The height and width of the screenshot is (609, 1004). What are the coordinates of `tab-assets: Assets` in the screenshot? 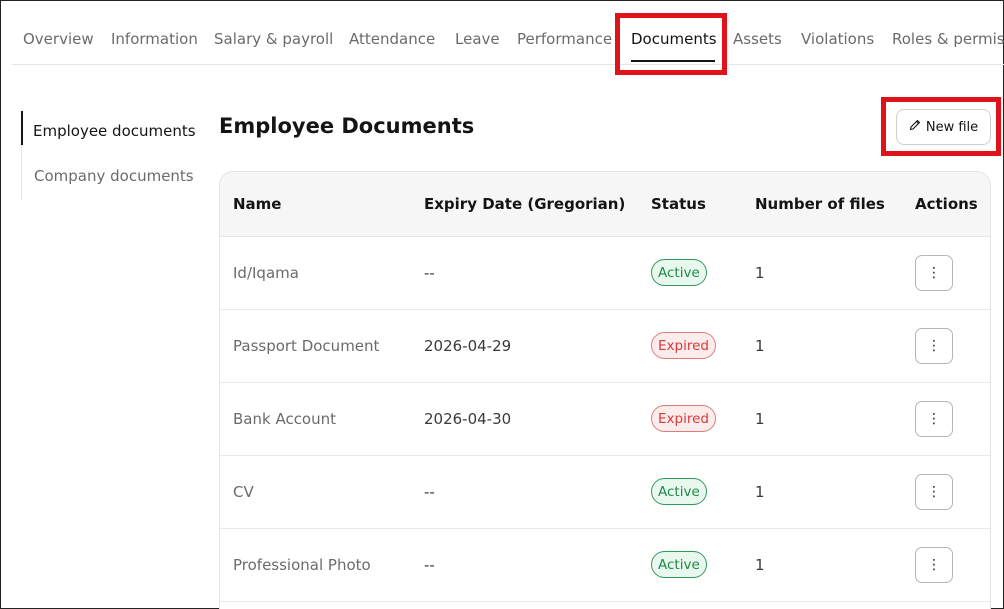 It's located at (757, 39).